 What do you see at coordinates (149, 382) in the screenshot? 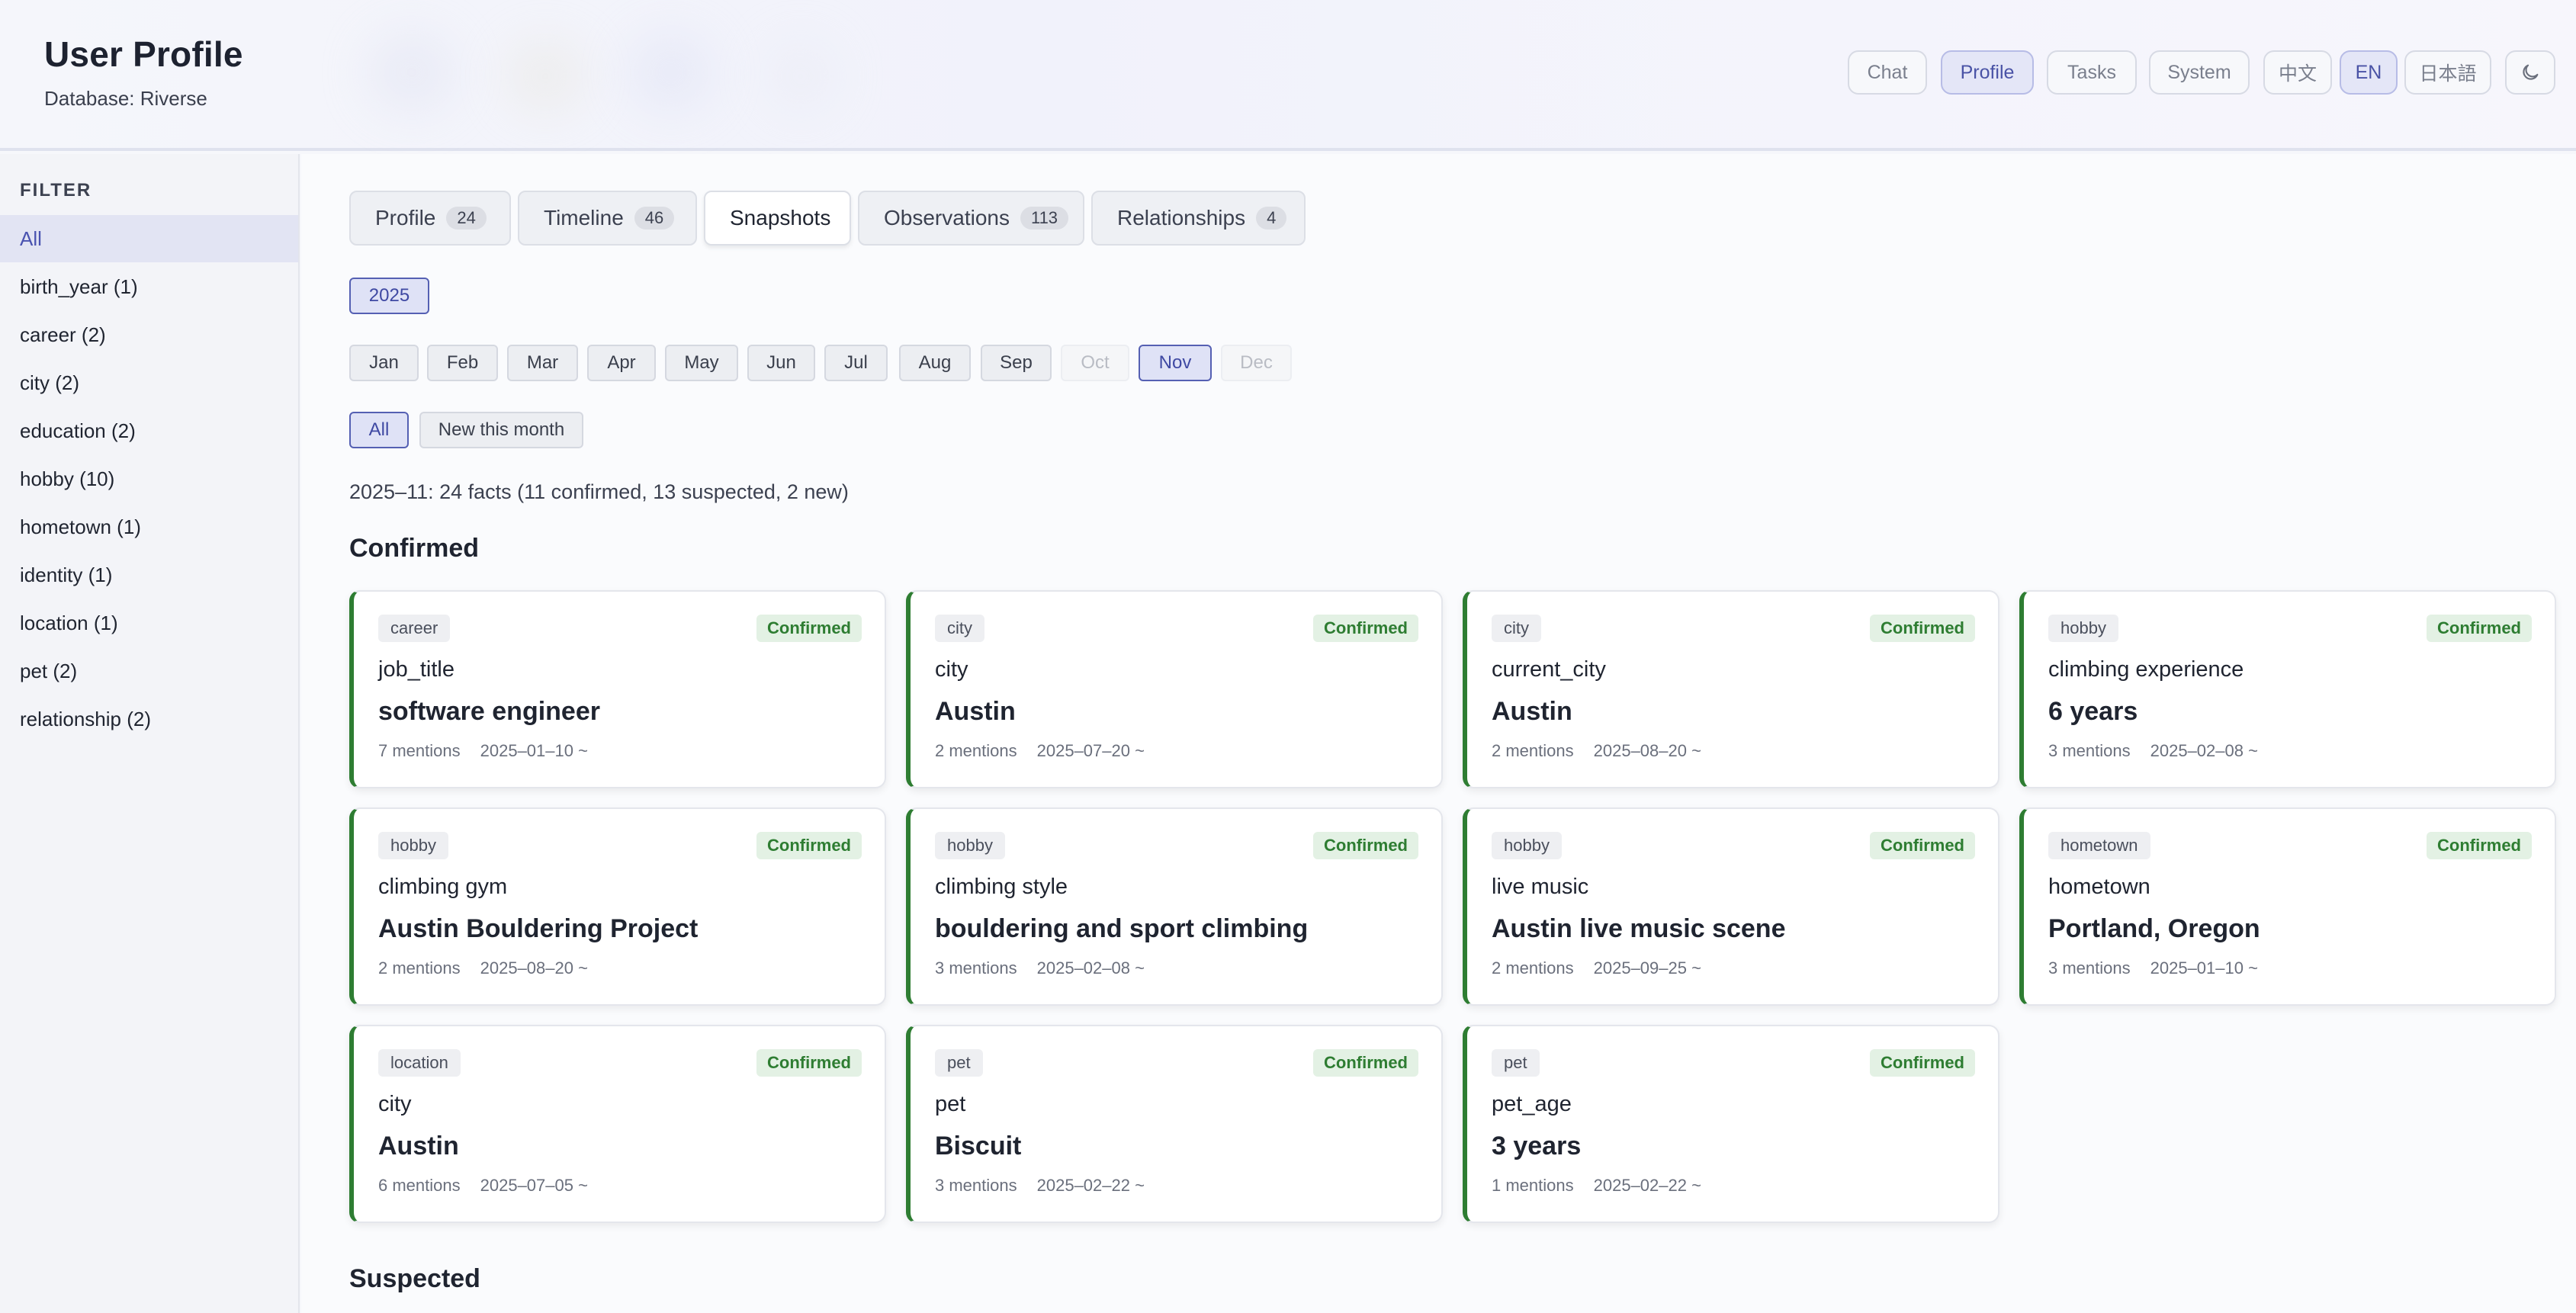
I see `filter-item-city: city (2)` at bounding box center [149, 382].